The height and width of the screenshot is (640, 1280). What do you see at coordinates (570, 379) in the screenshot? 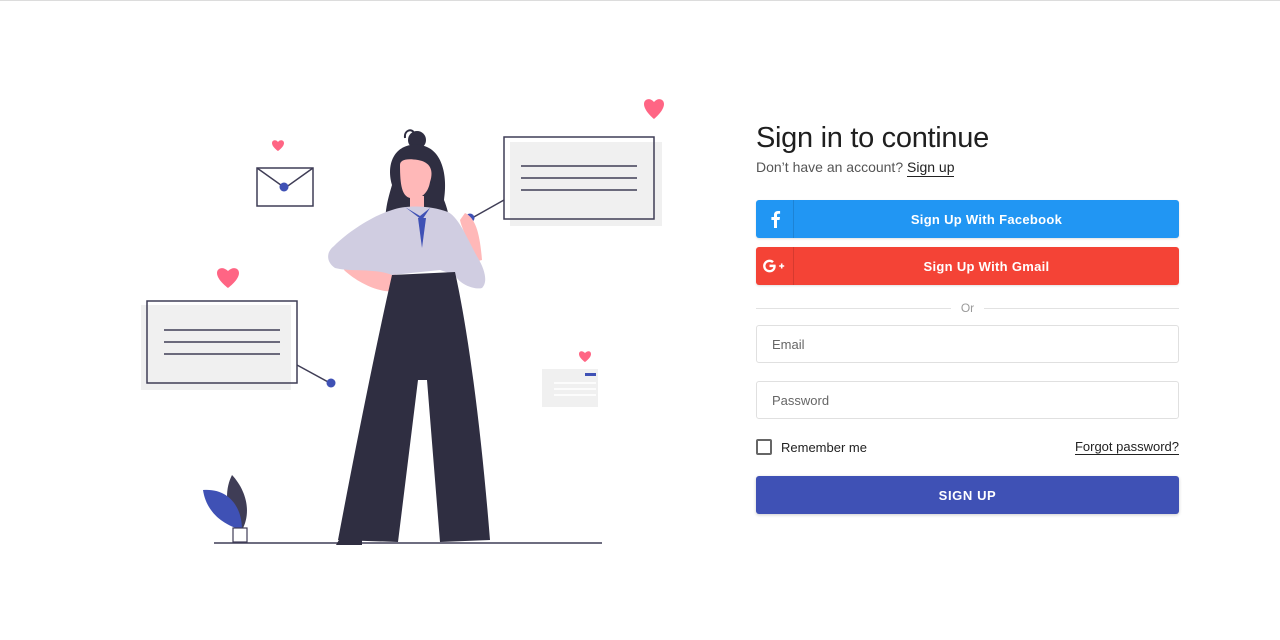
I see `small-card-icon` at bounding box center [570, 379].